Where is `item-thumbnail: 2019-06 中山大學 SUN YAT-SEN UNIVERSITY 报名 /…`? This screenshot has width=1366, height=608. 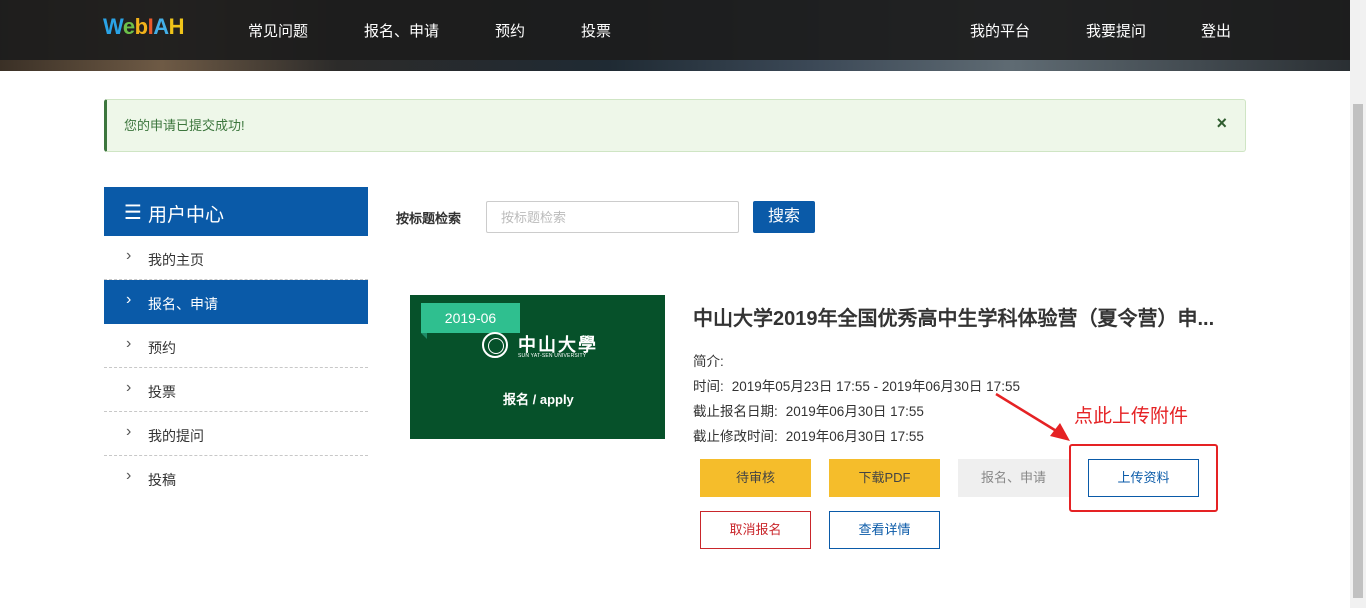
item-thumbnail: 2019-06 中山大學 SUN YAT-SEN UNIVERSITY 报名 /… is located at coordinates (537, 367).